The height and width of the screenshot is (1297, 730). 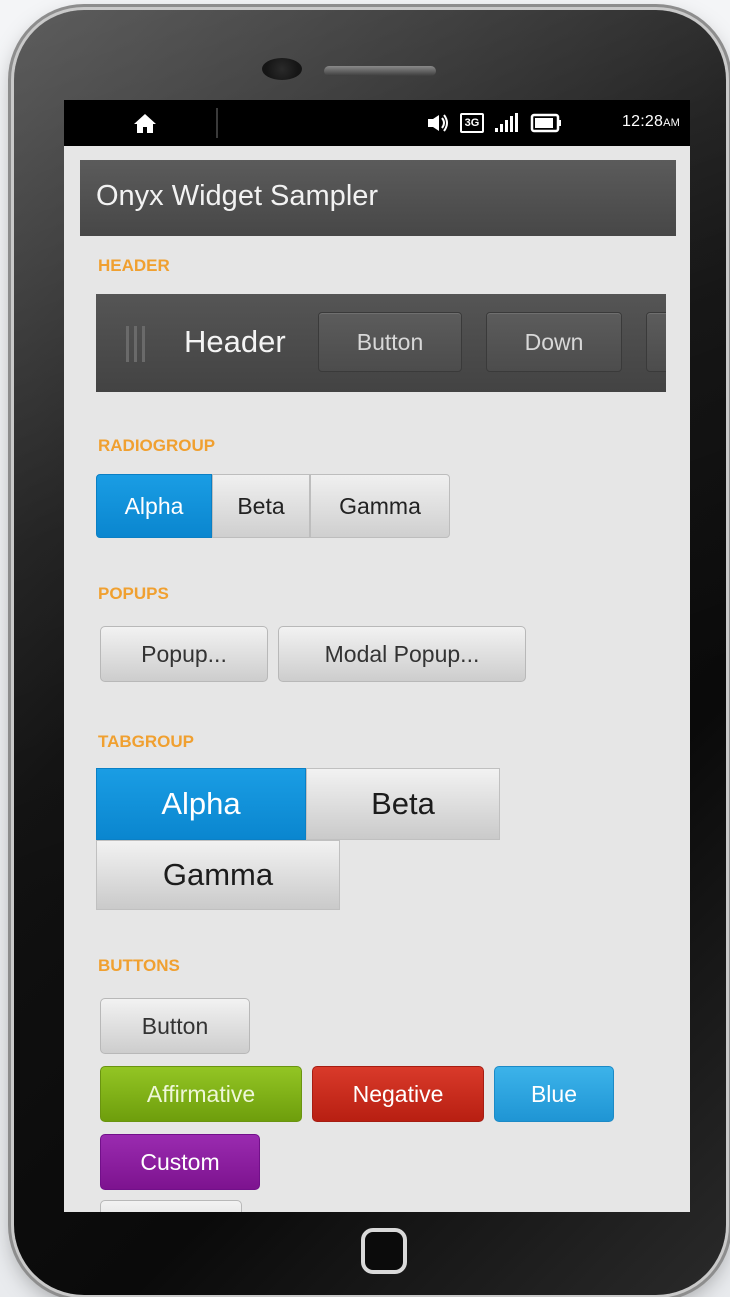 What do you see at coordinates (377, 123) in the screenshot?
I see `status-bar: 3G 12:28AM` at bounding box center [377, 123].